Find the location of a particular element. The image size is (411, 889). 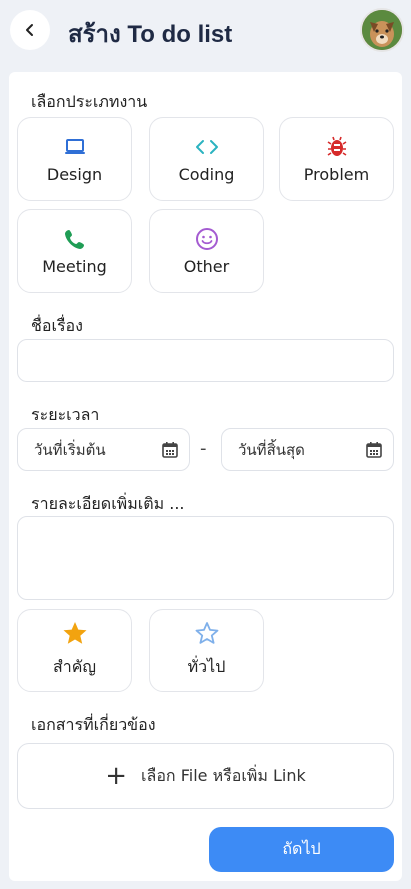

category-label-text: Other is located at coordinates (206, 266).